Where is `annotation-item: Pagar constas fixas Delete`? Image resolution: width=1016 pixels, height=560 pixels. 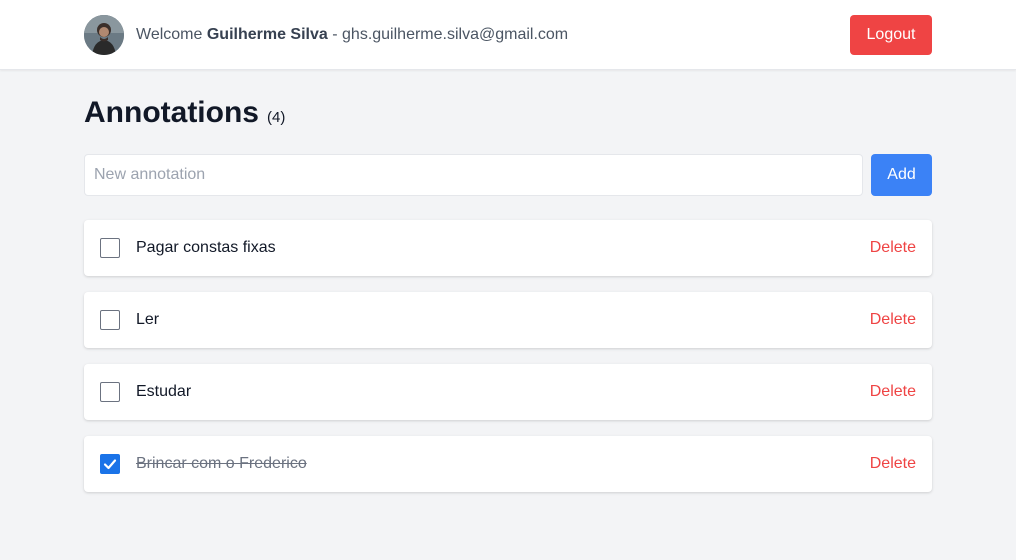 annotation-item: Pagar constas fixas Delete is located at coordinates (508, 248).